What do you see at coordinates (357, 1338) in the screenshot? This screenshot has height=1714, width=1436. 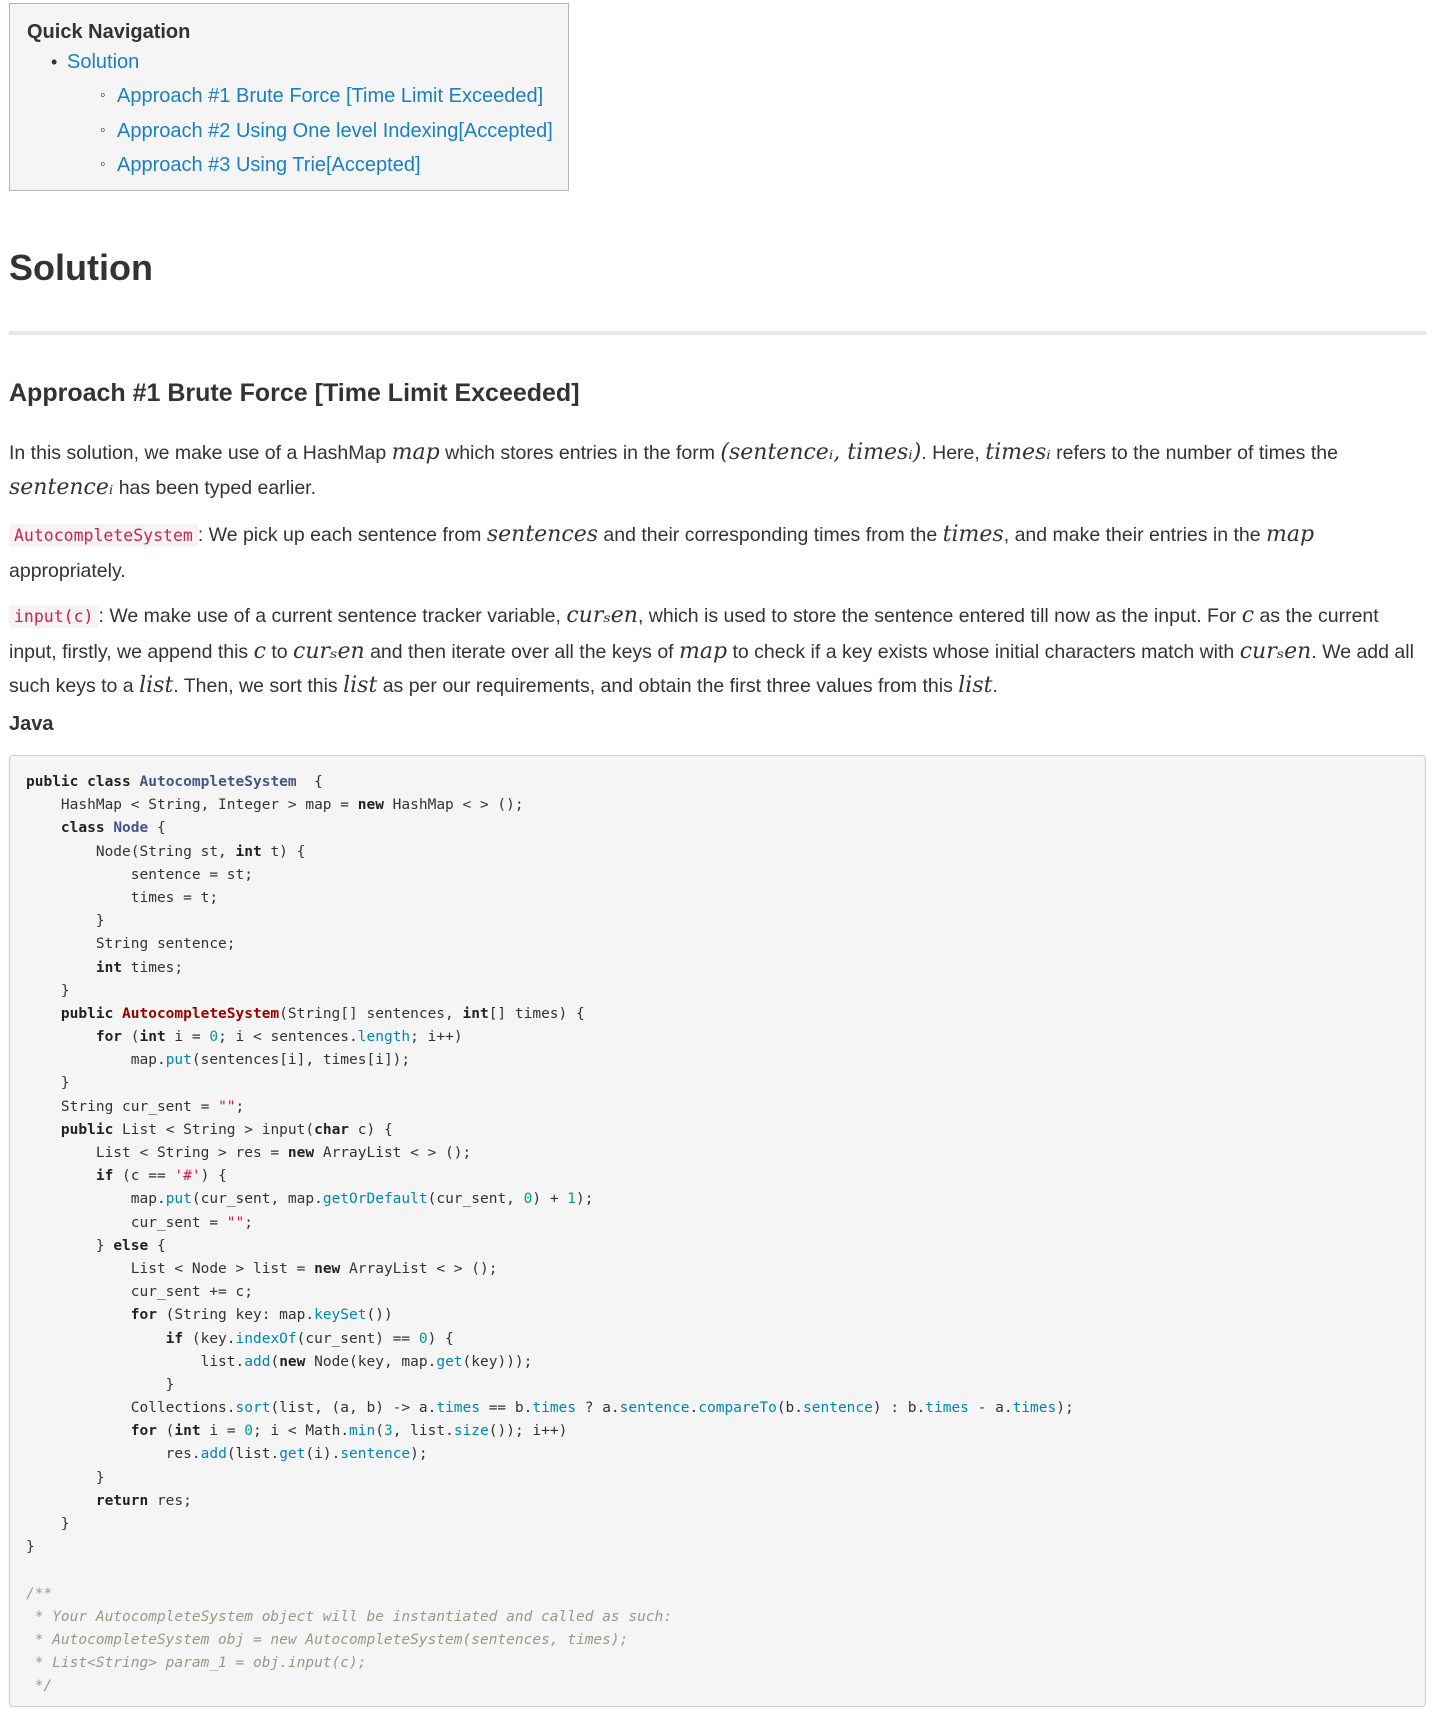 I see `code-token: (cur_sent) ==` at bounding box center [357, 1338].